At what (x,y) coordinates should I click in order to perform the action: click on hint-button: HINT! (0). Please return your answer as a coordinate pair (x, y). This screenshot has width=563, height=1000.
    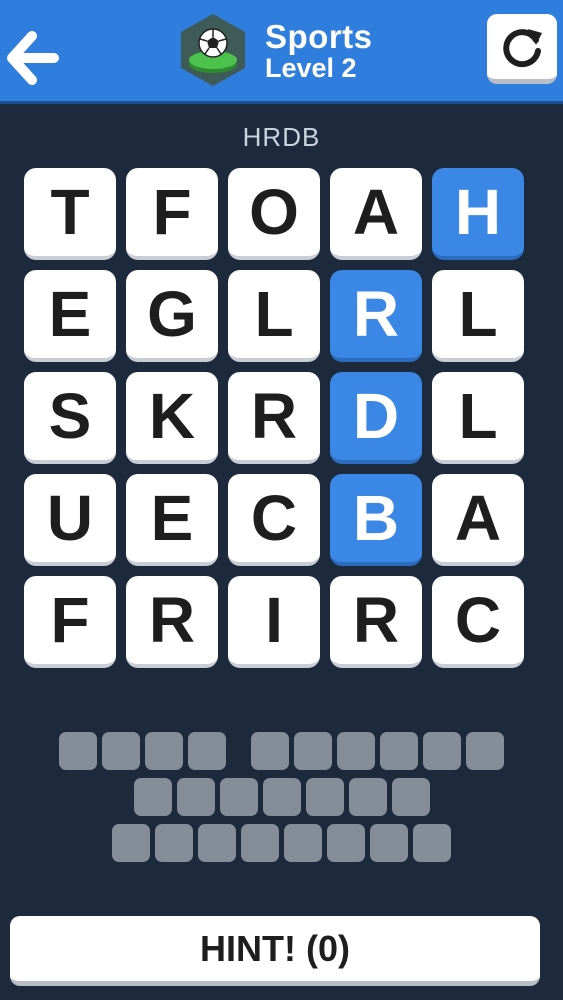
    Looking at the image, I should click on (275, 951).